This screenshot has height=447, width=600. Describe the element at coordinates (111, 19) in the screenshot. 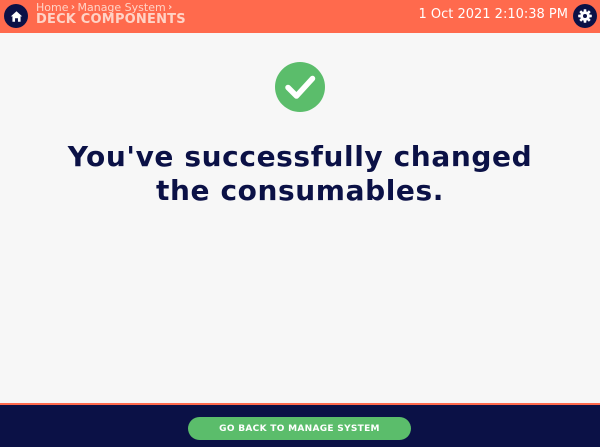

I see `page-title: DECK COMPONENTS` at that location.